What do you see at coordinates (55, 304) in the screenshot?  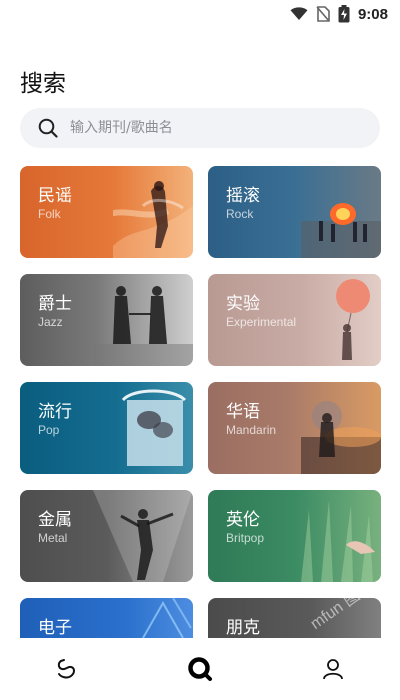 I see `genre-title: 爵士` at bounding box center [55, 304].